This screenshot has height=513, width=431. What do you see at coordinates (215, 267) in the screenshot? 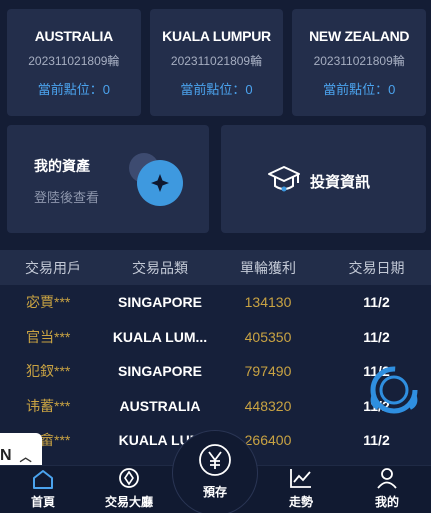
I see `table-header: 交易用戶 交易品類 單輪獲利 交易日期` at bounding box center [215, 267].